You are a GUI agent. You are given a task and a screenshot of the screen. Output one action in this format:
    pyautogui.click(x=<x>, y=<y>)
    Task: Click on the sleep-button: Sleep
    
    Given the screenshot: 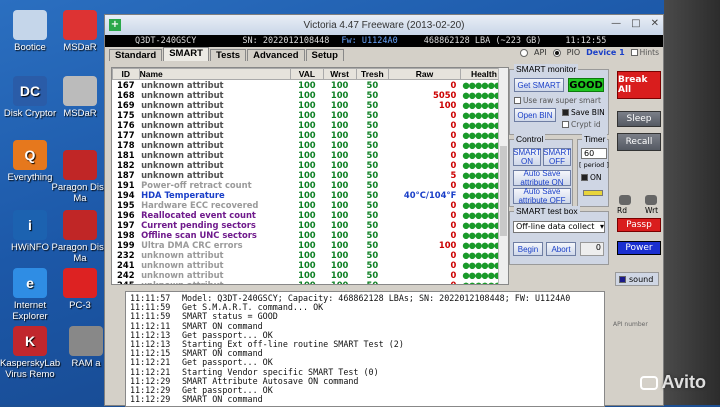 What is the action you would take?
    pyautogui.click(x=639, y=119)
    